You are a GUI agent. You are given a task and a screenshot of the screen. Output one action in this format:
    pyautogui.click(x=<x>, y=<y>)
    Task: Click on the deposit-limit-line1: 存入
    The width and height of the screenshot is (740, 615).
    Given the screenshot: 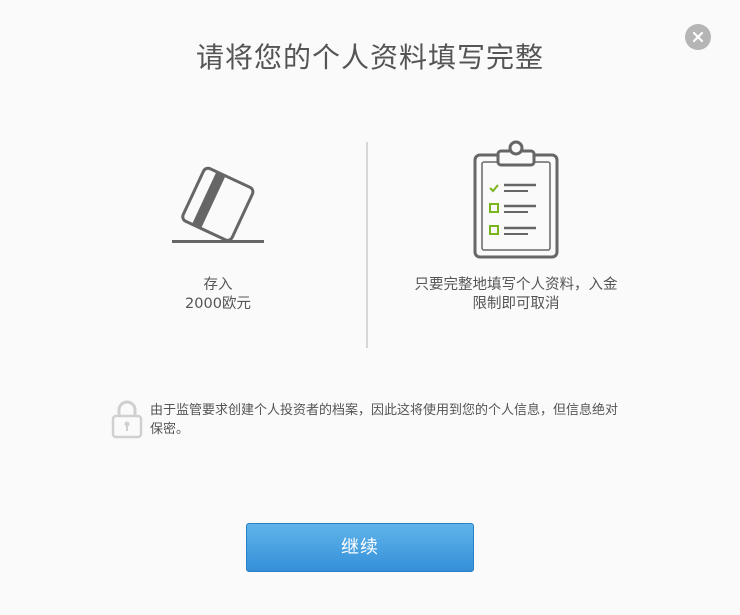 What is the action you would take?
    pyautogui.click(x=218, y=285)
    